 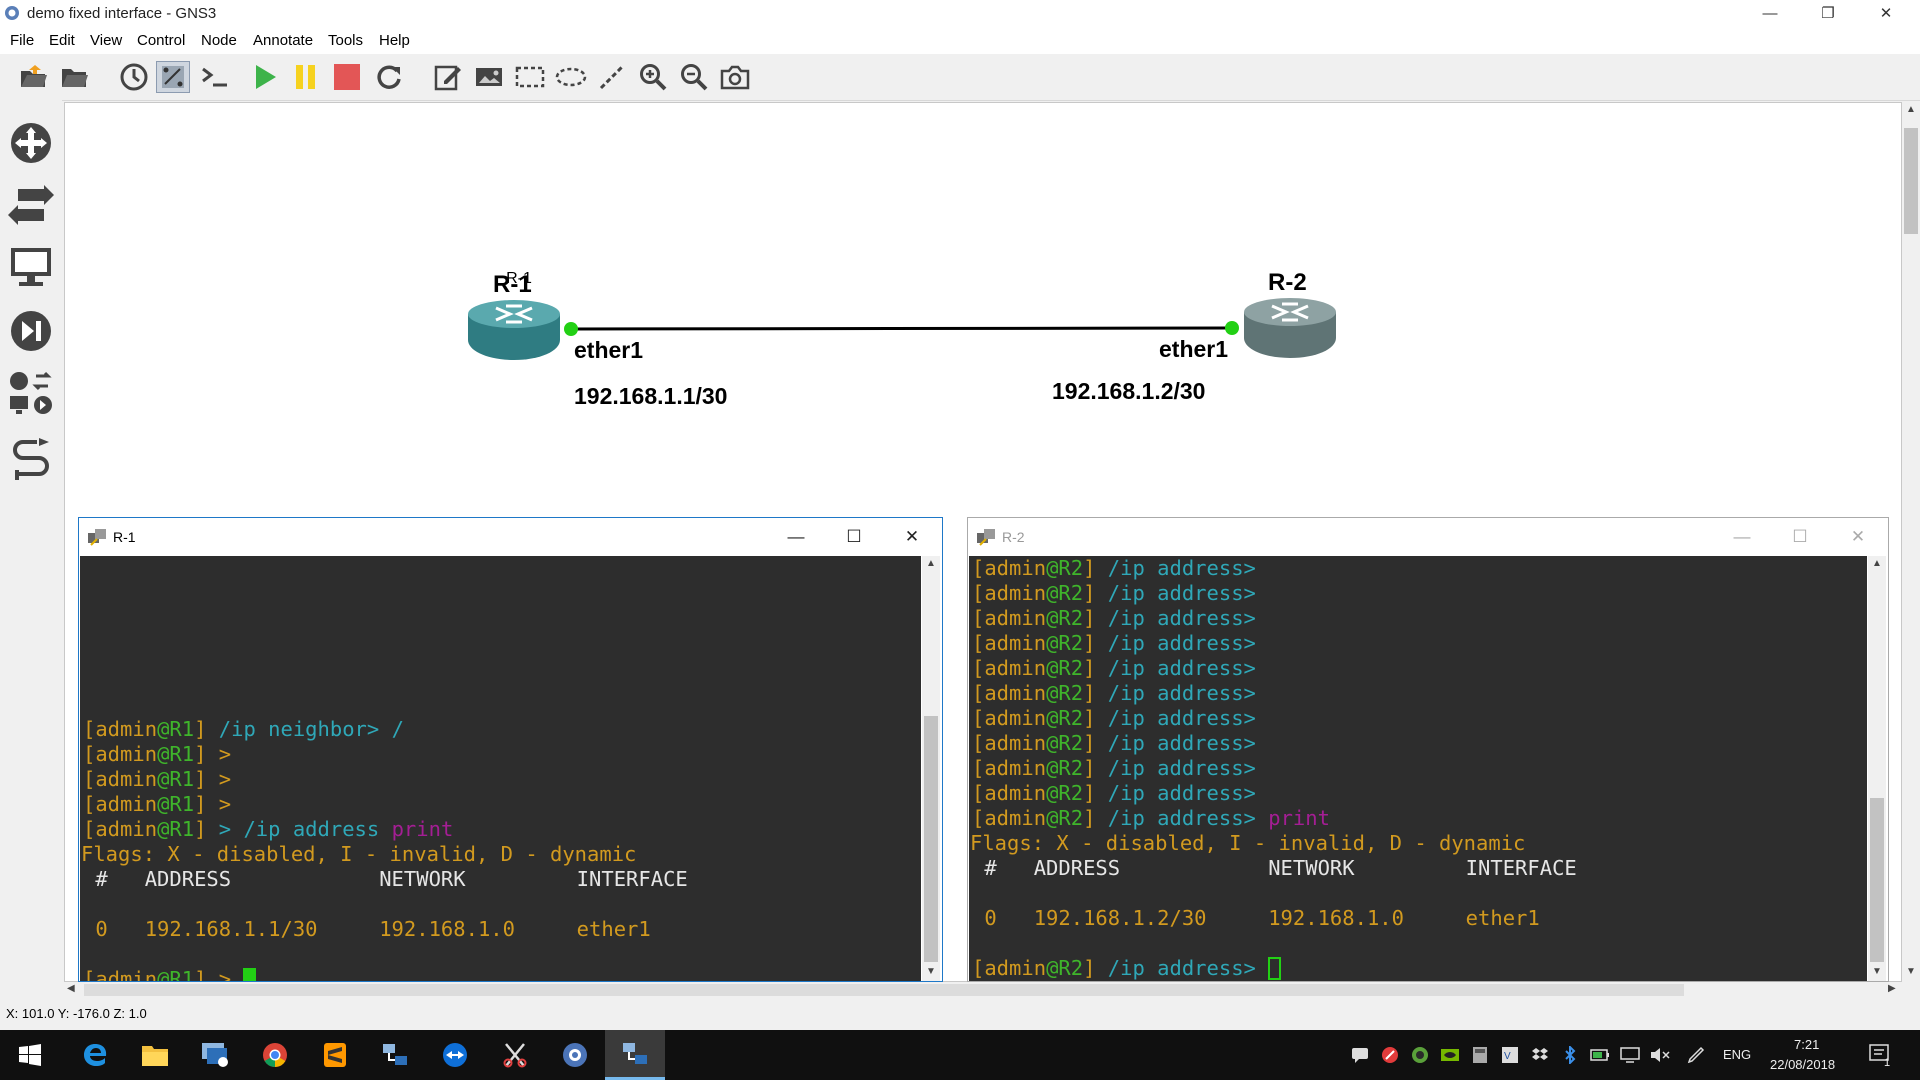 I want to click on menu-annotate: Annotate, so click(x=283, y=40).